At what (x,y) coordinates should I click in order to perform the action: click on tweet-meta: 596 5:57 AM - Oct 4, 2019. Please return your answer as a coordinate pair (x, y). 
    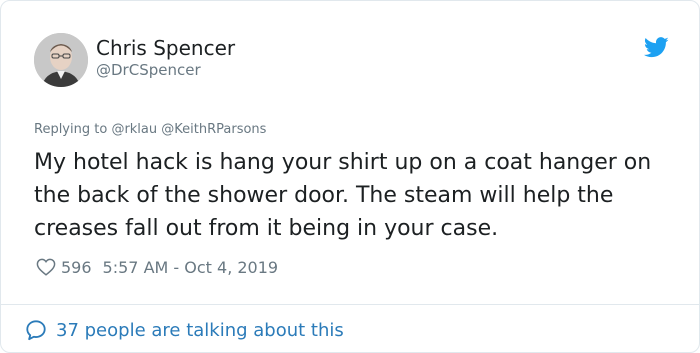
    Looking at the image, I should click on (157, 267).